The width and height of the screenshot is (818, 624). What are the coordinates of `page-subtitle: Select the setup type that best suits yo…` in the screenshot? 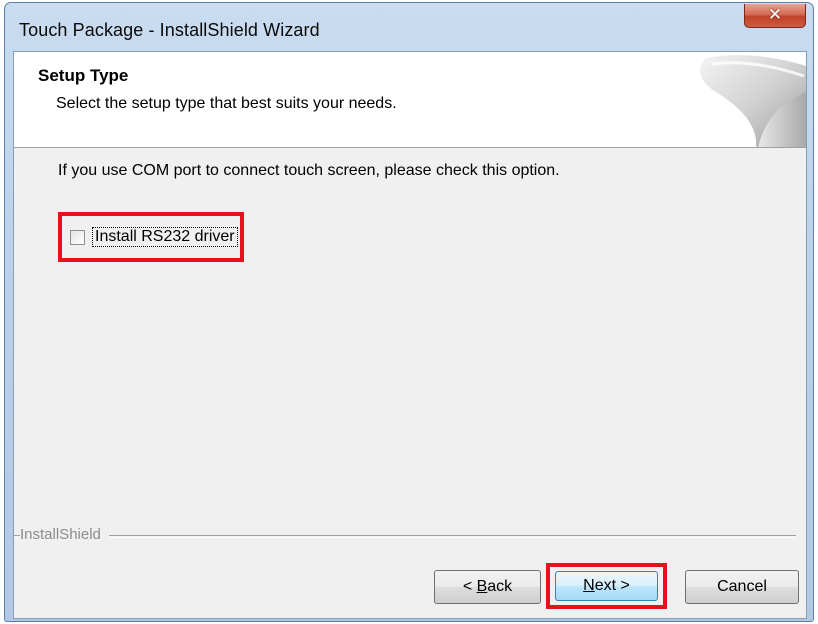 It's located at (226, 103).